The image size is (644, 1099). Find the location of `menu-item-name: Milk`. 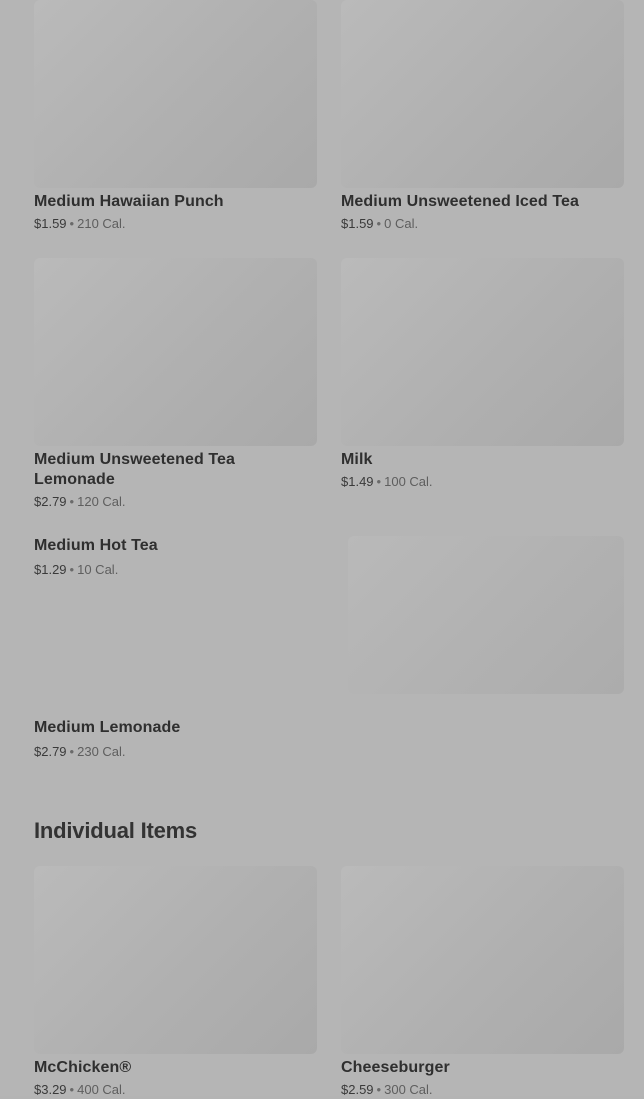

menu-item-name: Milk is located at coordinates (357, 459).